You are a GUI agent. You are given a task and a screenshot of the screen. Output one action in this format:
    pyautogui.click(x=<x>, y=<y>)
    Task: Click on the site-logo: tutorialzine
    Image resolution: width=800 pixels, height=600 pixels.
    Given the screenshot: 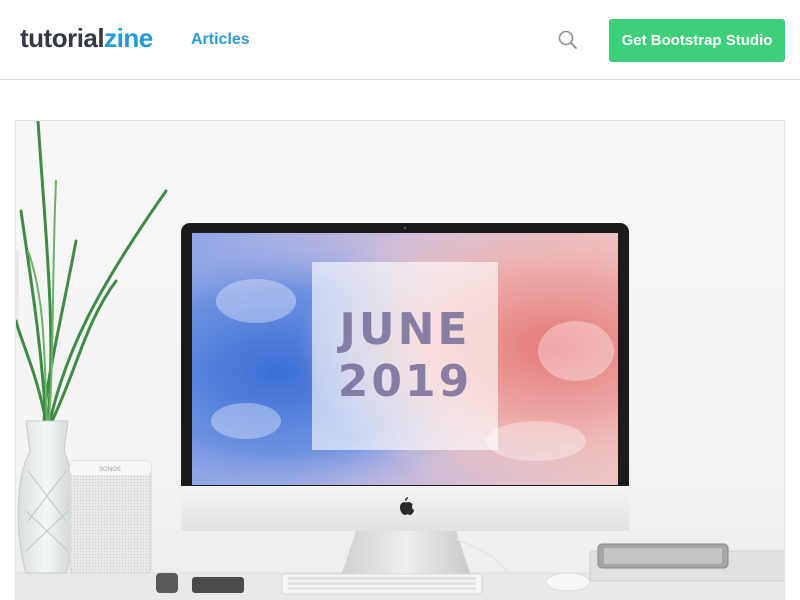 What is the action you would take?
    pyautogui.click(x=86, y=38)
    